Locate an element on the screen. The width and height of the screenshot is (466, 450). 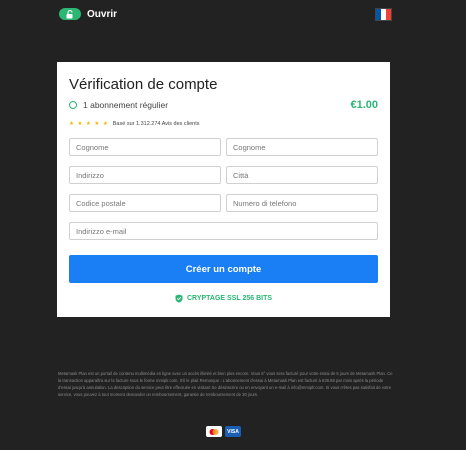
last-name-field is located at coordinates (302, 147).